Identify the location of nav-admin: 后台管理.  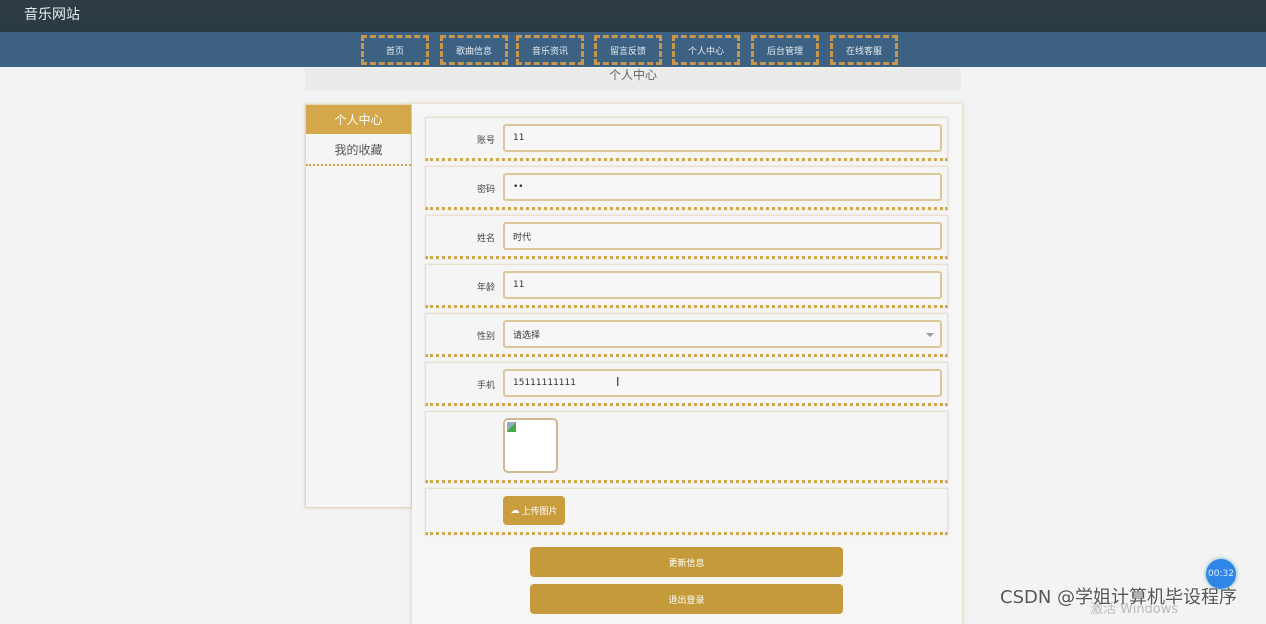
(785, 50).